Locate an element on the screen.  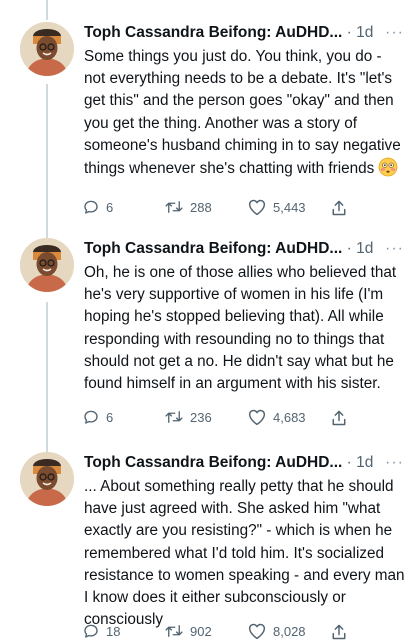
retweet-button: 902 is located at coordinates (188, 631).